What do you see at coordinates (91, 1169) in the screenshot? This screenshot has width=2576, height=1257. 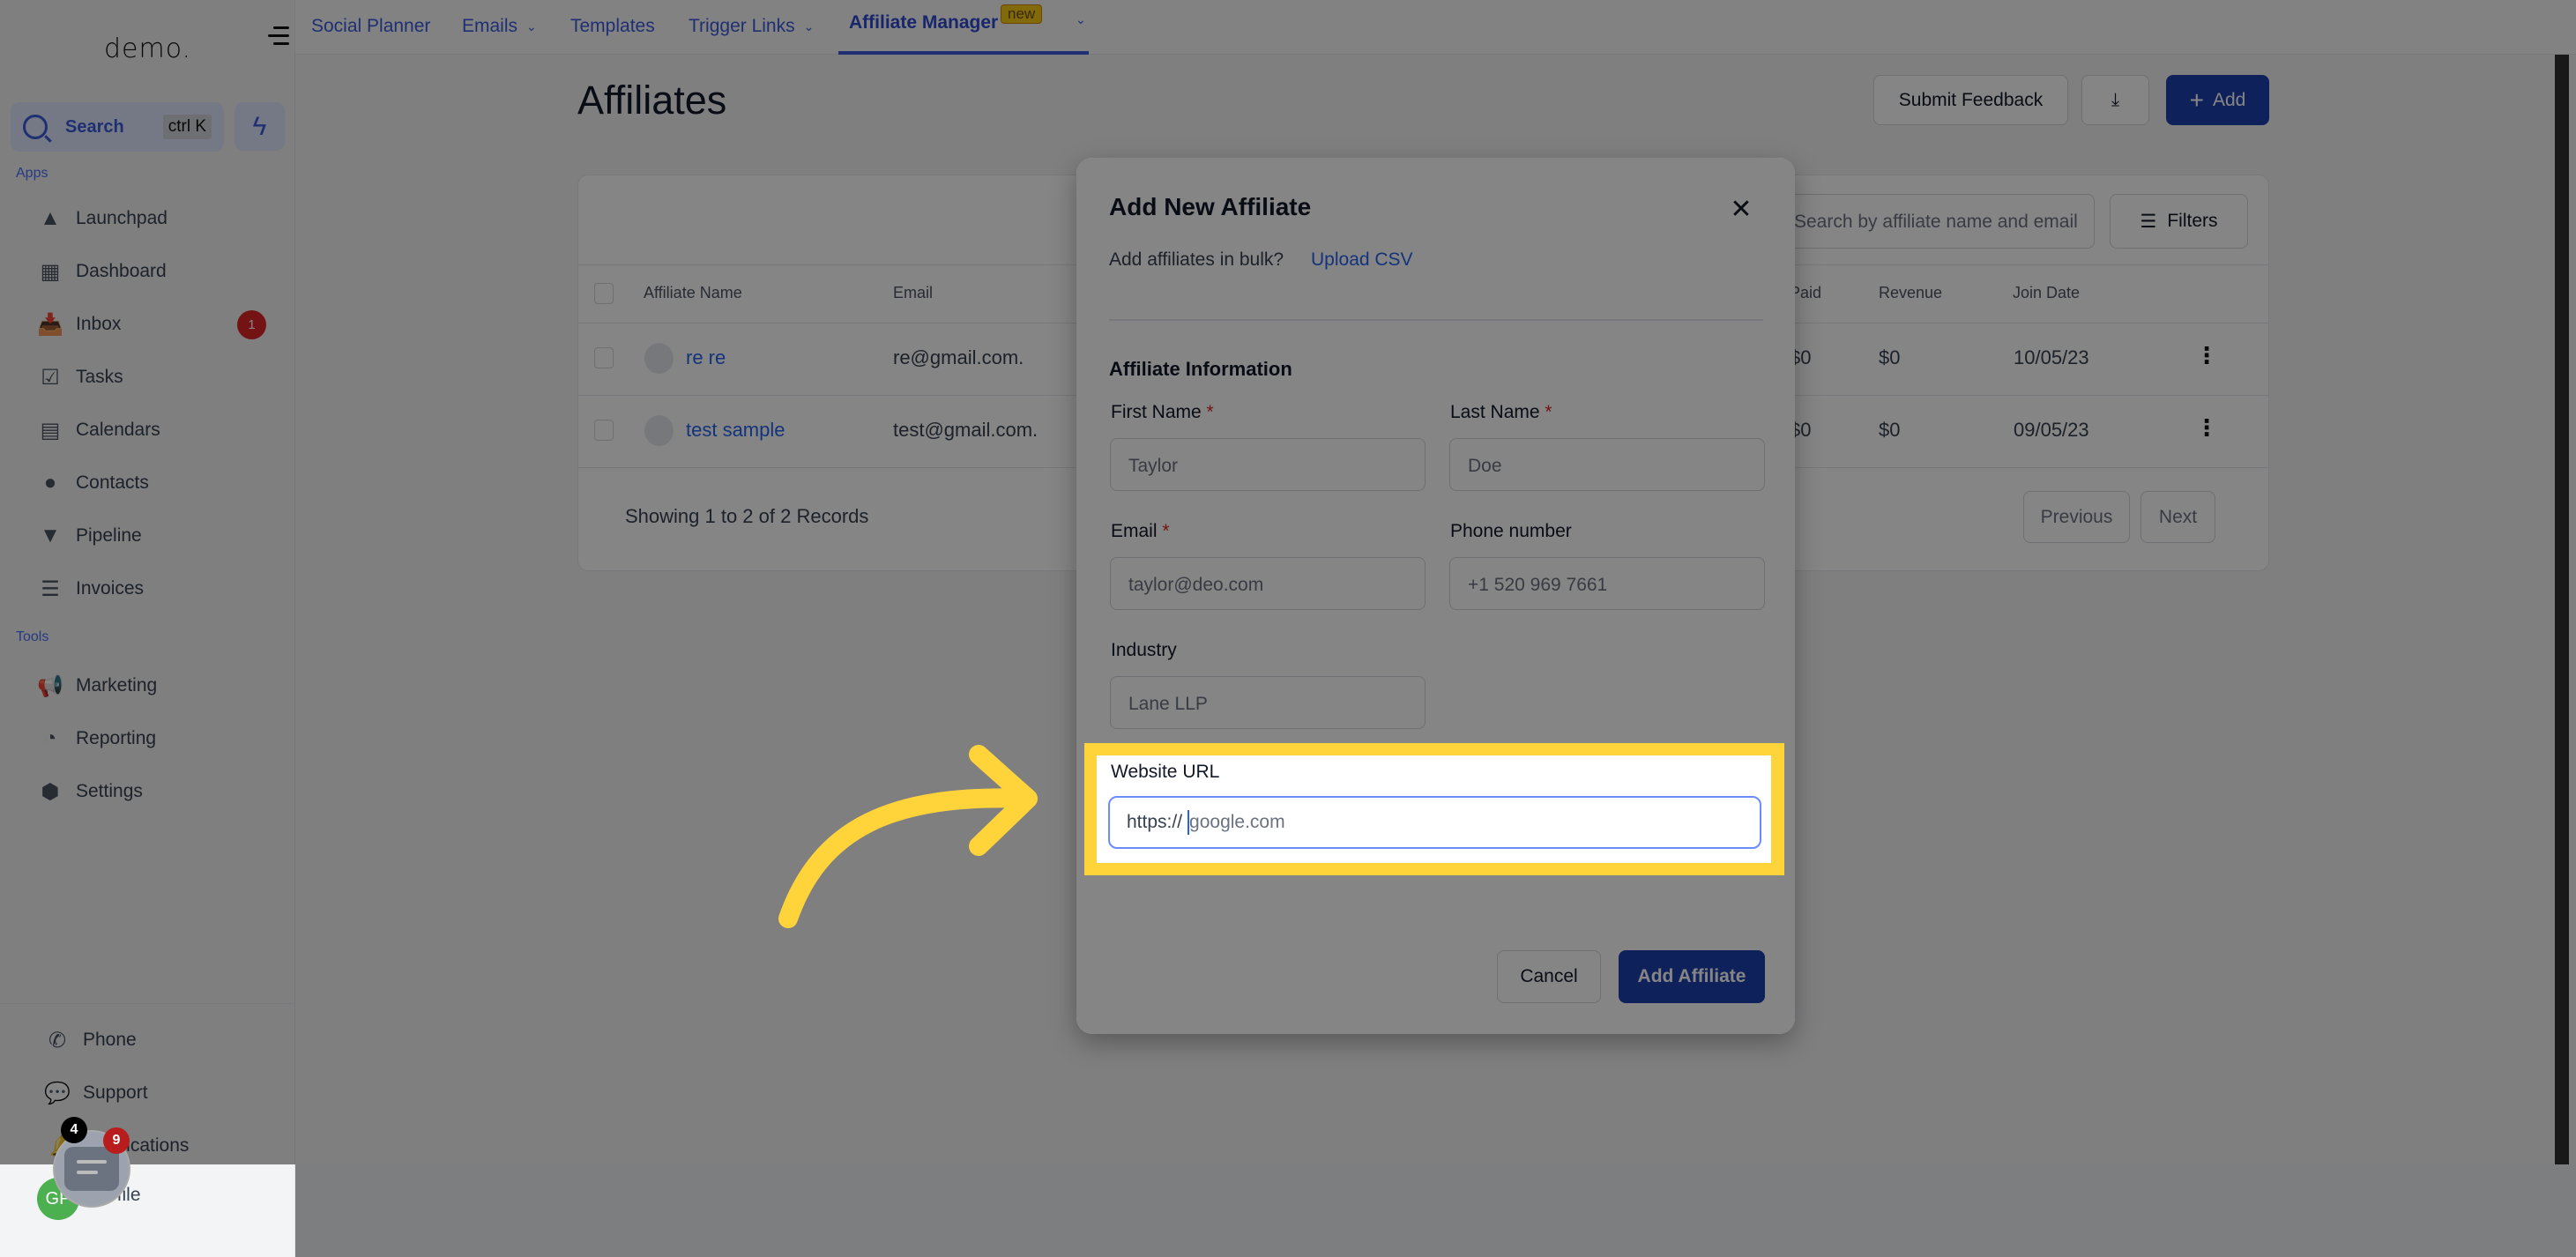 I see `chat-icon` at bounding box center [91, 1169].